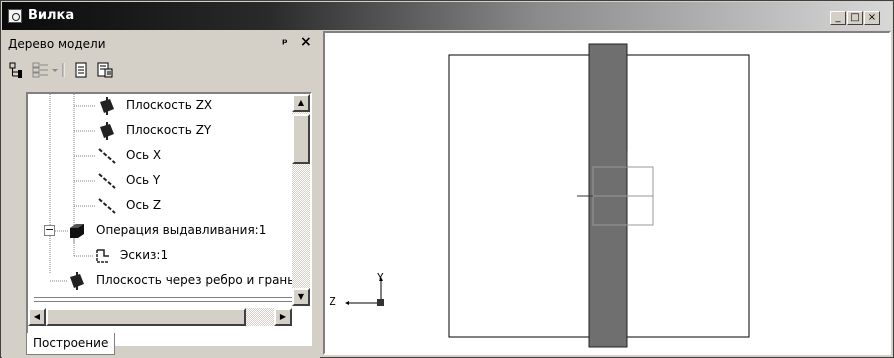  Describe the element at coordinates (306, 42) in the screenshot. I see `panel-close-icon: ×` at that location.